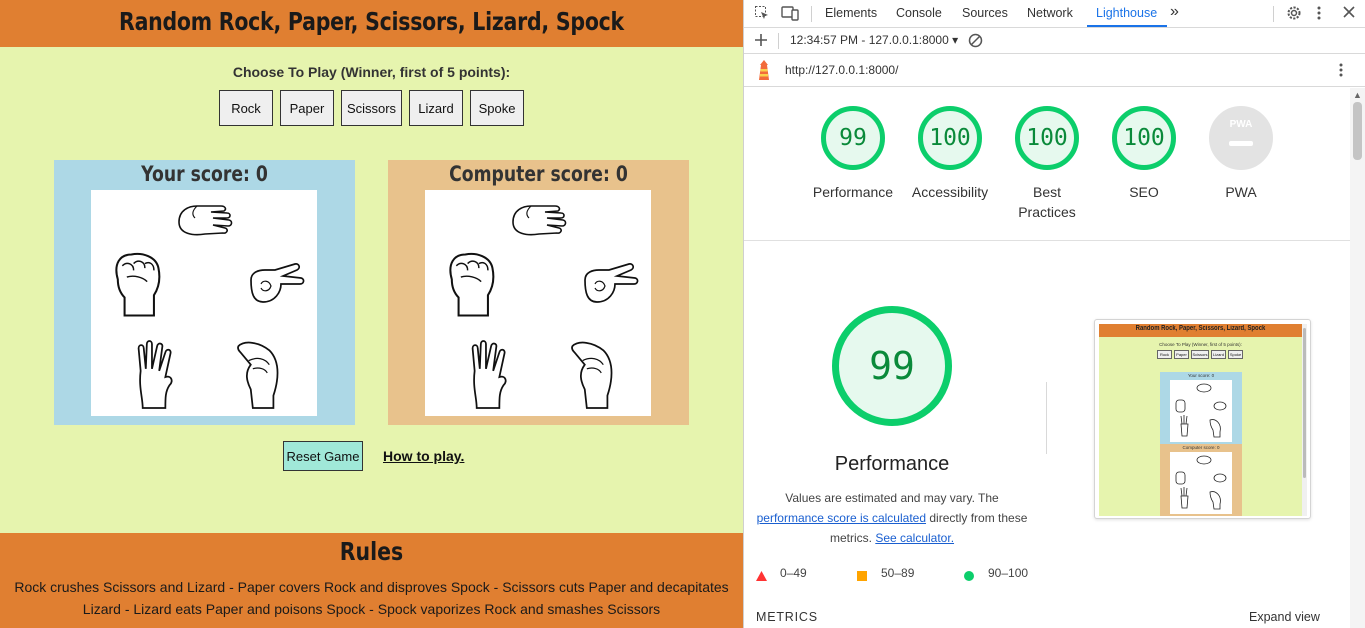  Describe the element at coordinates (1241, 138) in the screenshot. I see `pwa-gauge: PWA` at that location.